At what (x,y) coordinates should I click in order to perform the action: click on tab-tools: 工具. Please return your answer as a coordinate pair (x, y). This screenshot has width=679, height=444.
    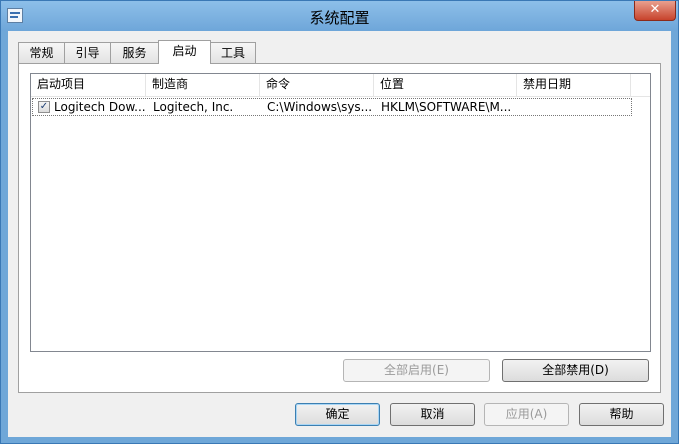
    Looking at the image, I should click on (233, 52).